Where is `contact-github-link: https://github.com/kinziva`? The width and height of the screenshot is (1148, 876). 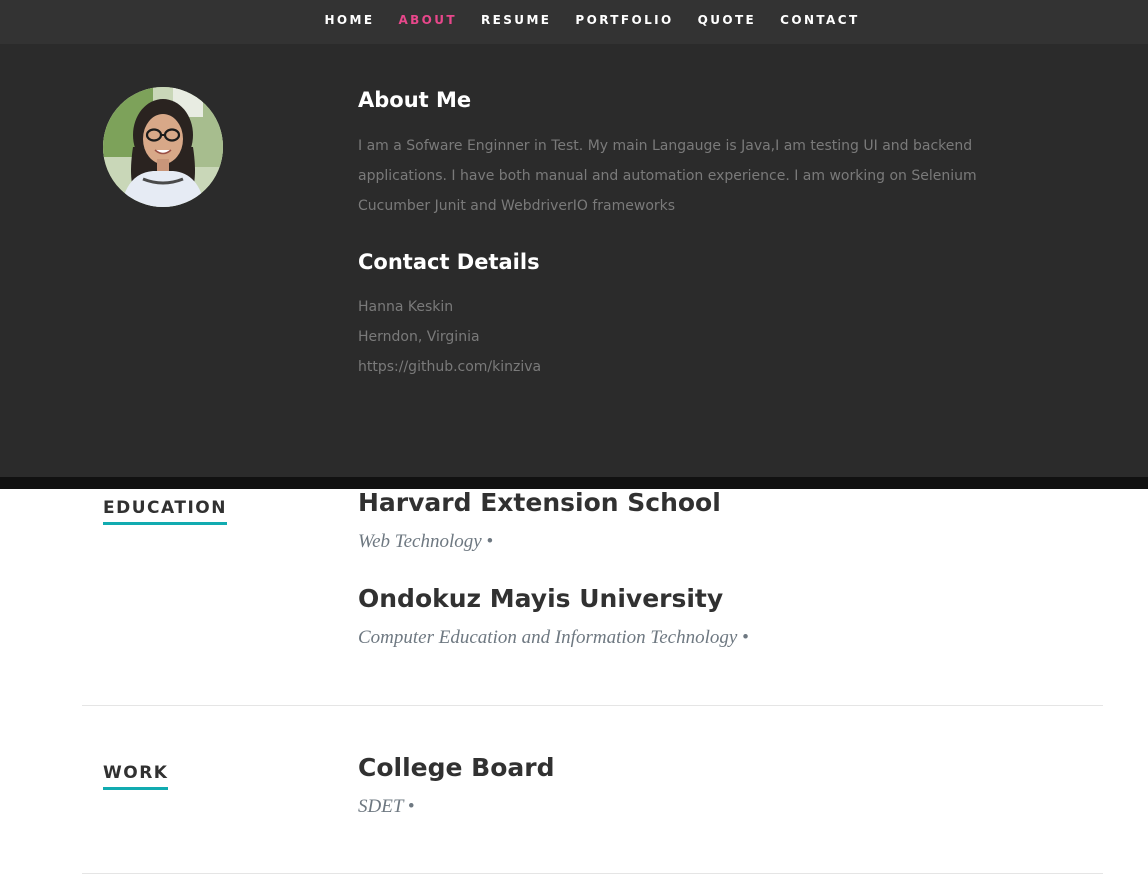
contact-github-link: https://github.com/kinziva is located at coordinates (449, 367).